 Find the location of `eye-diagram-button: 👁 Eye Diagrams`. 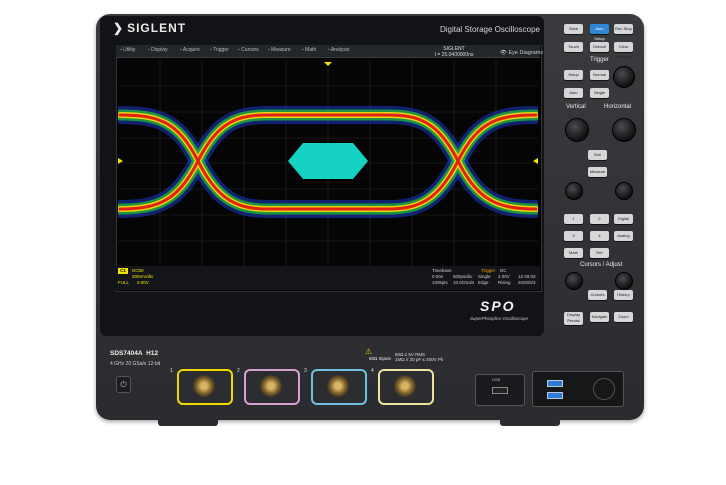

eye-diagram-button: 👁 Eye Diagrams is located at coordinates (521, 53).